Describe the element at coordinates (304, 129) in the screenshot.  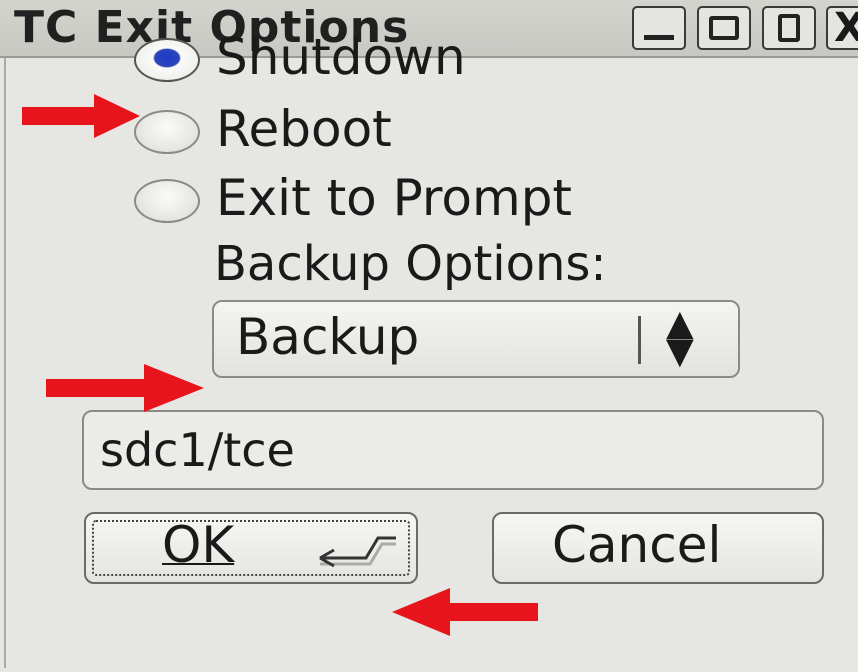
I see `radio-label-reboot: Reboot` at that location.